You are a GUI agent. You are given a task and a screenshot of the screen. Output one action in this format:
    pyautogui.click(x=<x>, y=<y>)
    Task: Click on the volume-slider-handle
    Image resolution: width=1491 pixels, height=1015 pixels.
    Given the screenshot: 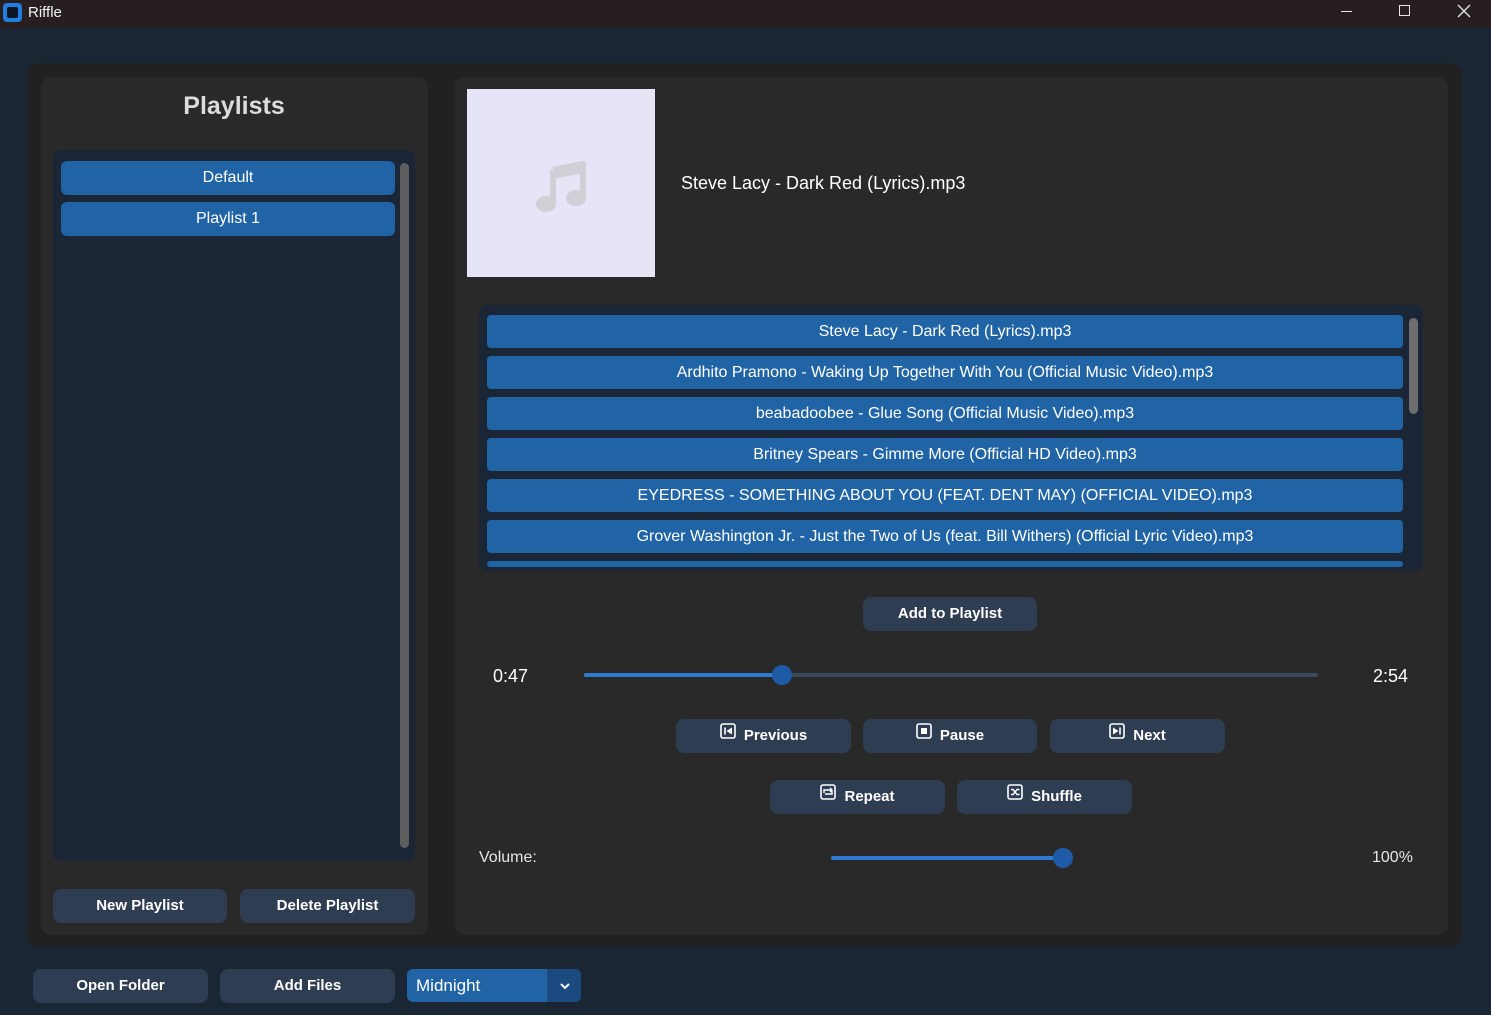 What is the action you would take?
    pyautogui.click(x=1063, y=858)
    